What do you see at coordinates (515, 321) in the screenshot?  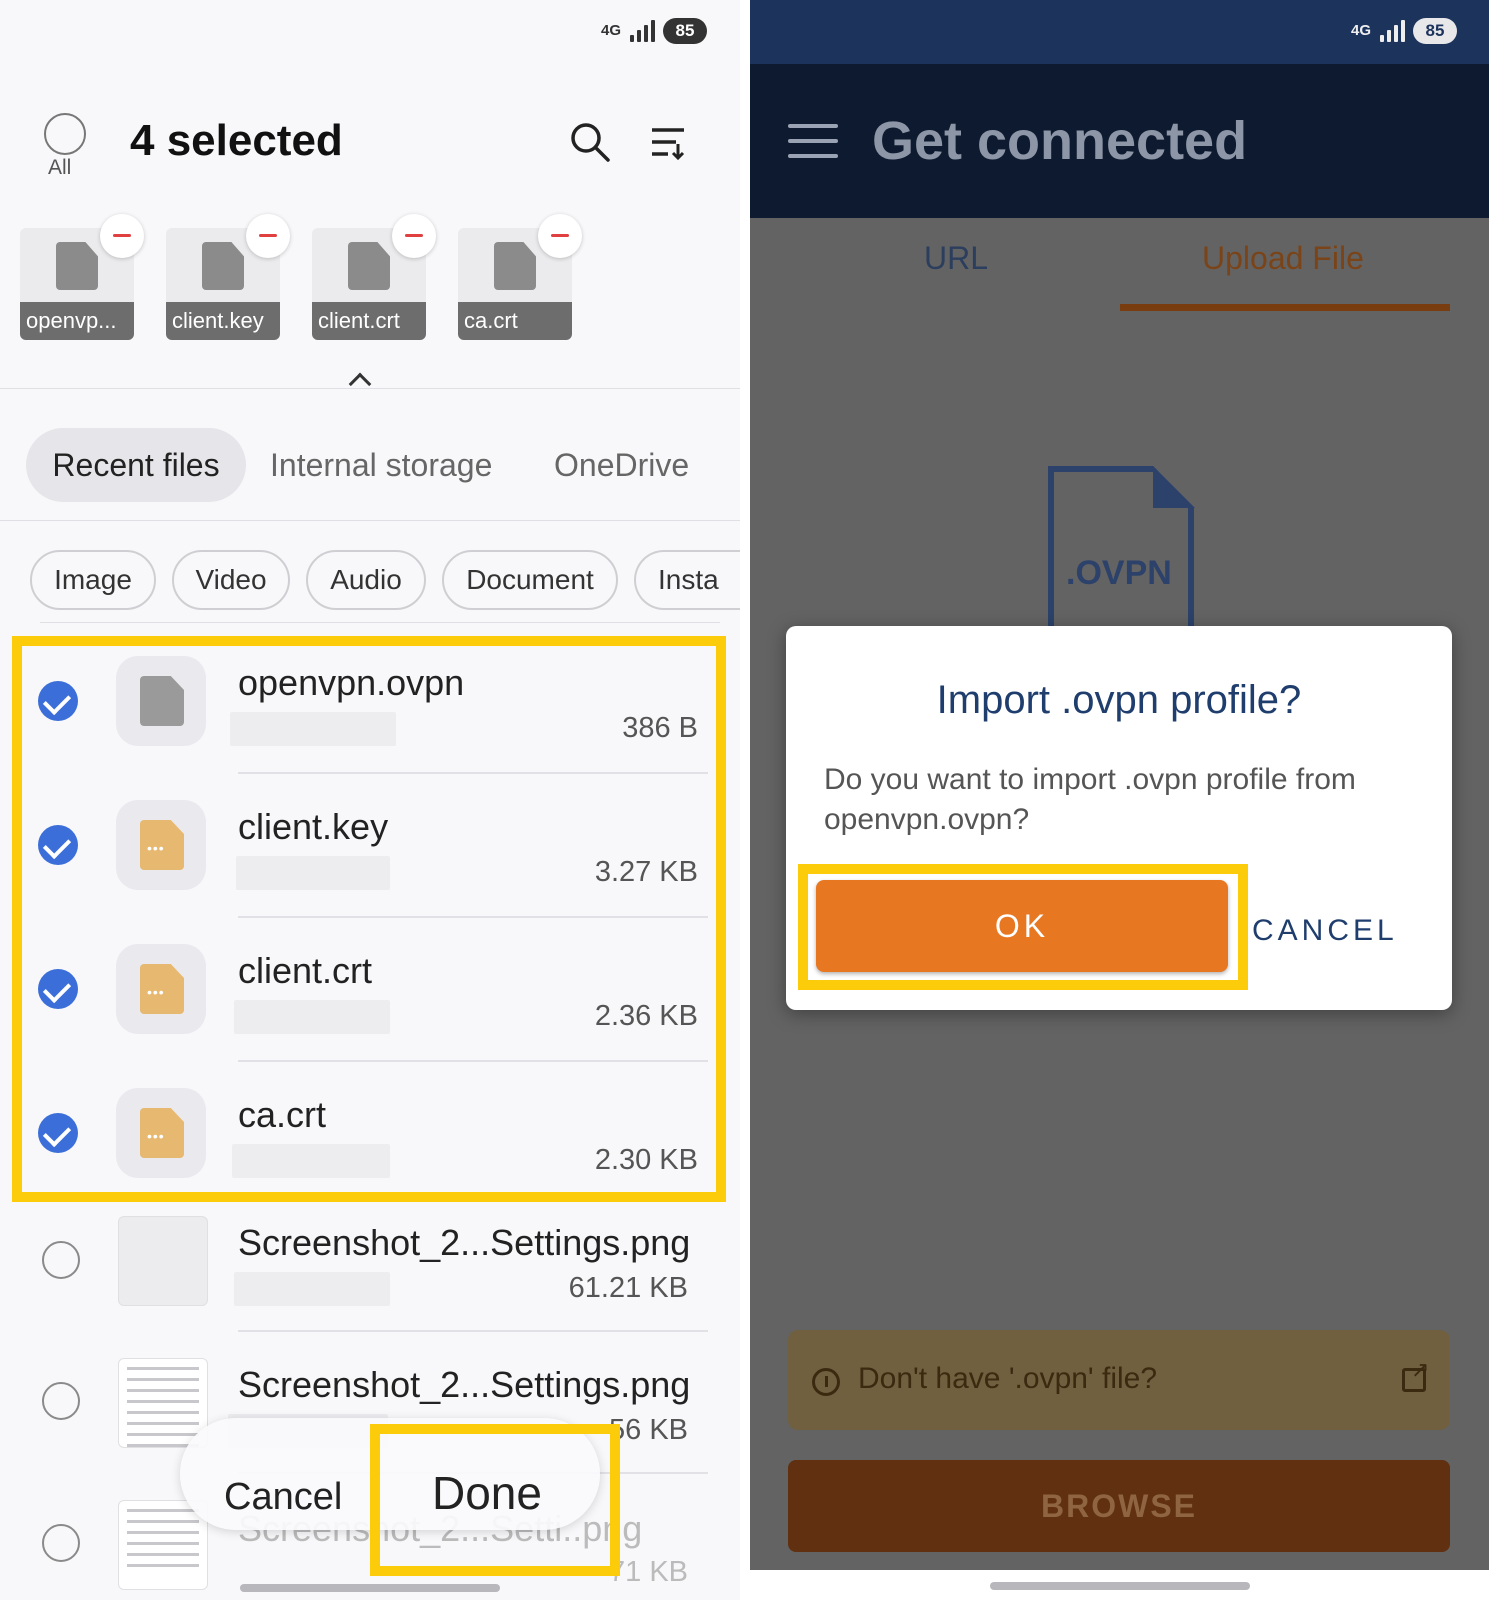 I see `selected-thumb-label: ca.crt` at bounding box center [515, 321].